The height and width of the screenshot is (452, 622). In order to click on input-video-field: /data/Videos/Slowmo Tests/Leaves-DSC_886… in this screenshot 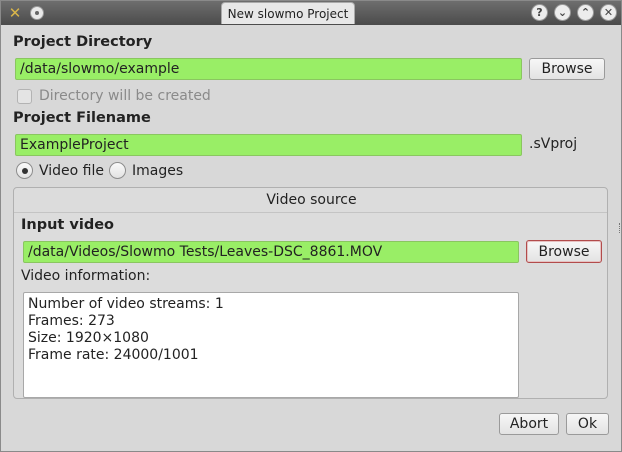, I will do `click(271, 252)`.